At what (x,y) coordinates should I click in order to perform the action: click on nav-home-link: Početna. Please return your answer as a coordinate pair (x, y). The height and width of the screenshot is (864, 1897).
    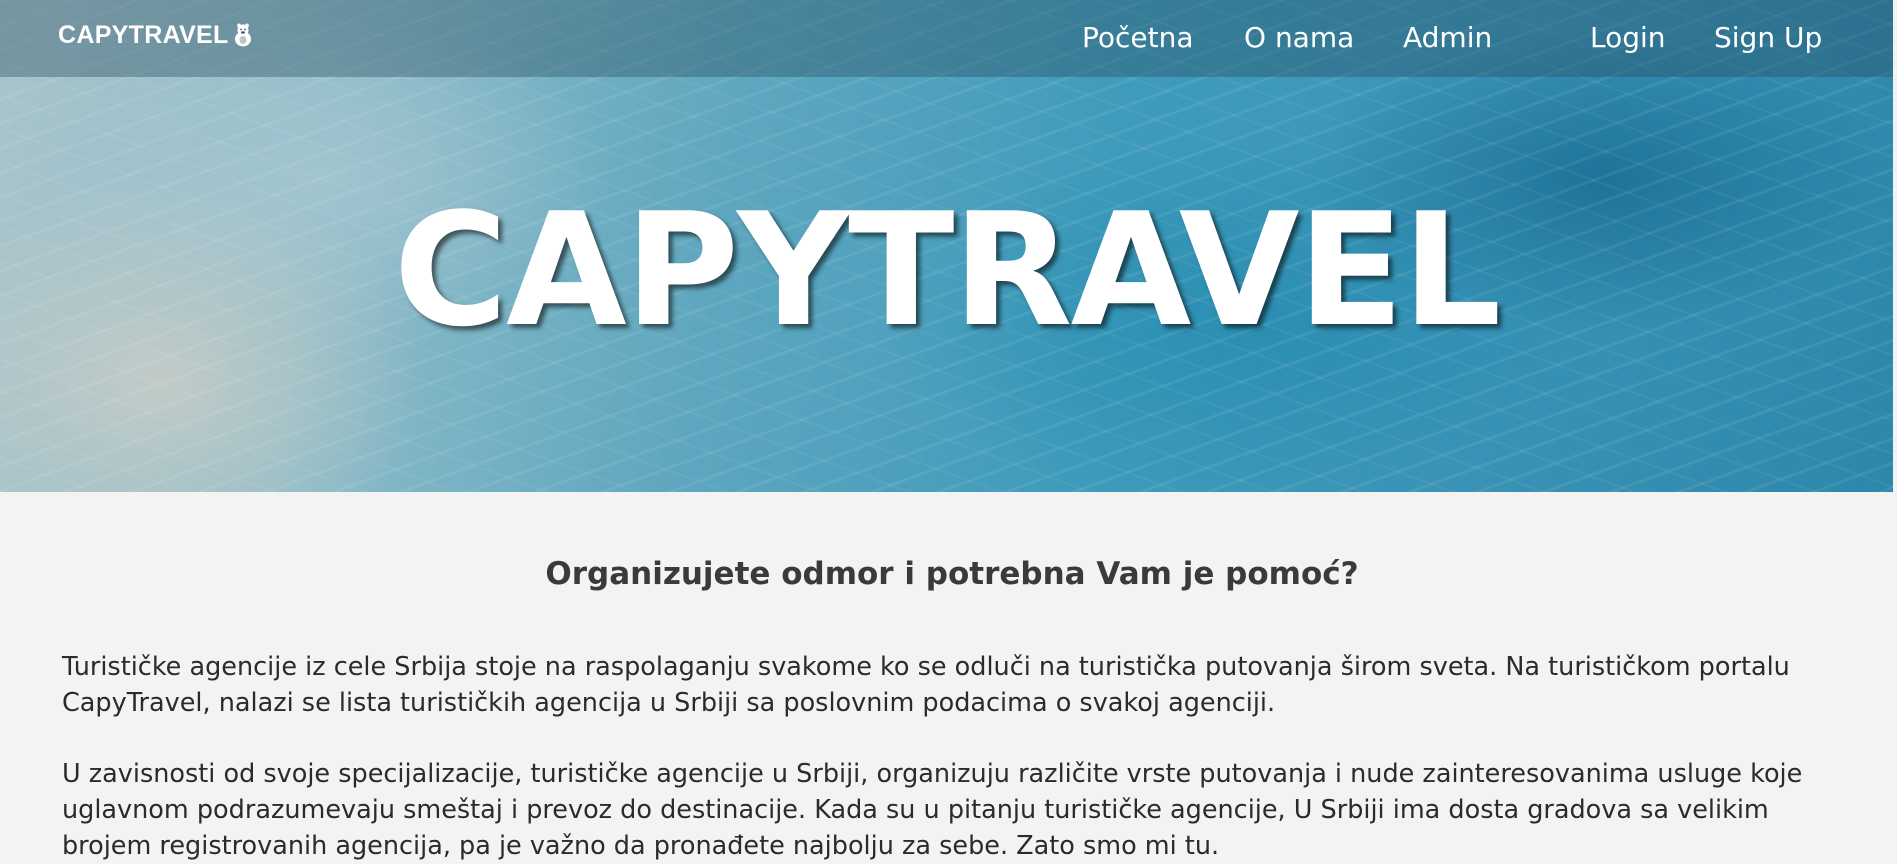
    Looking at the image, I should click on (1138, 38).